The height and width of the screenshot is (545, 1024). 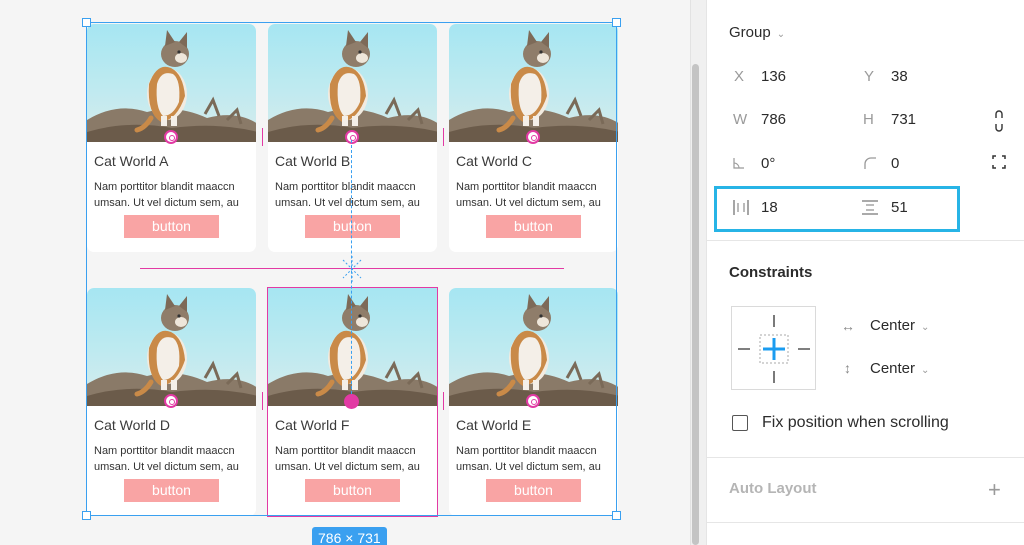 I want to click on x-input: 136, so click(x=773, y=76).